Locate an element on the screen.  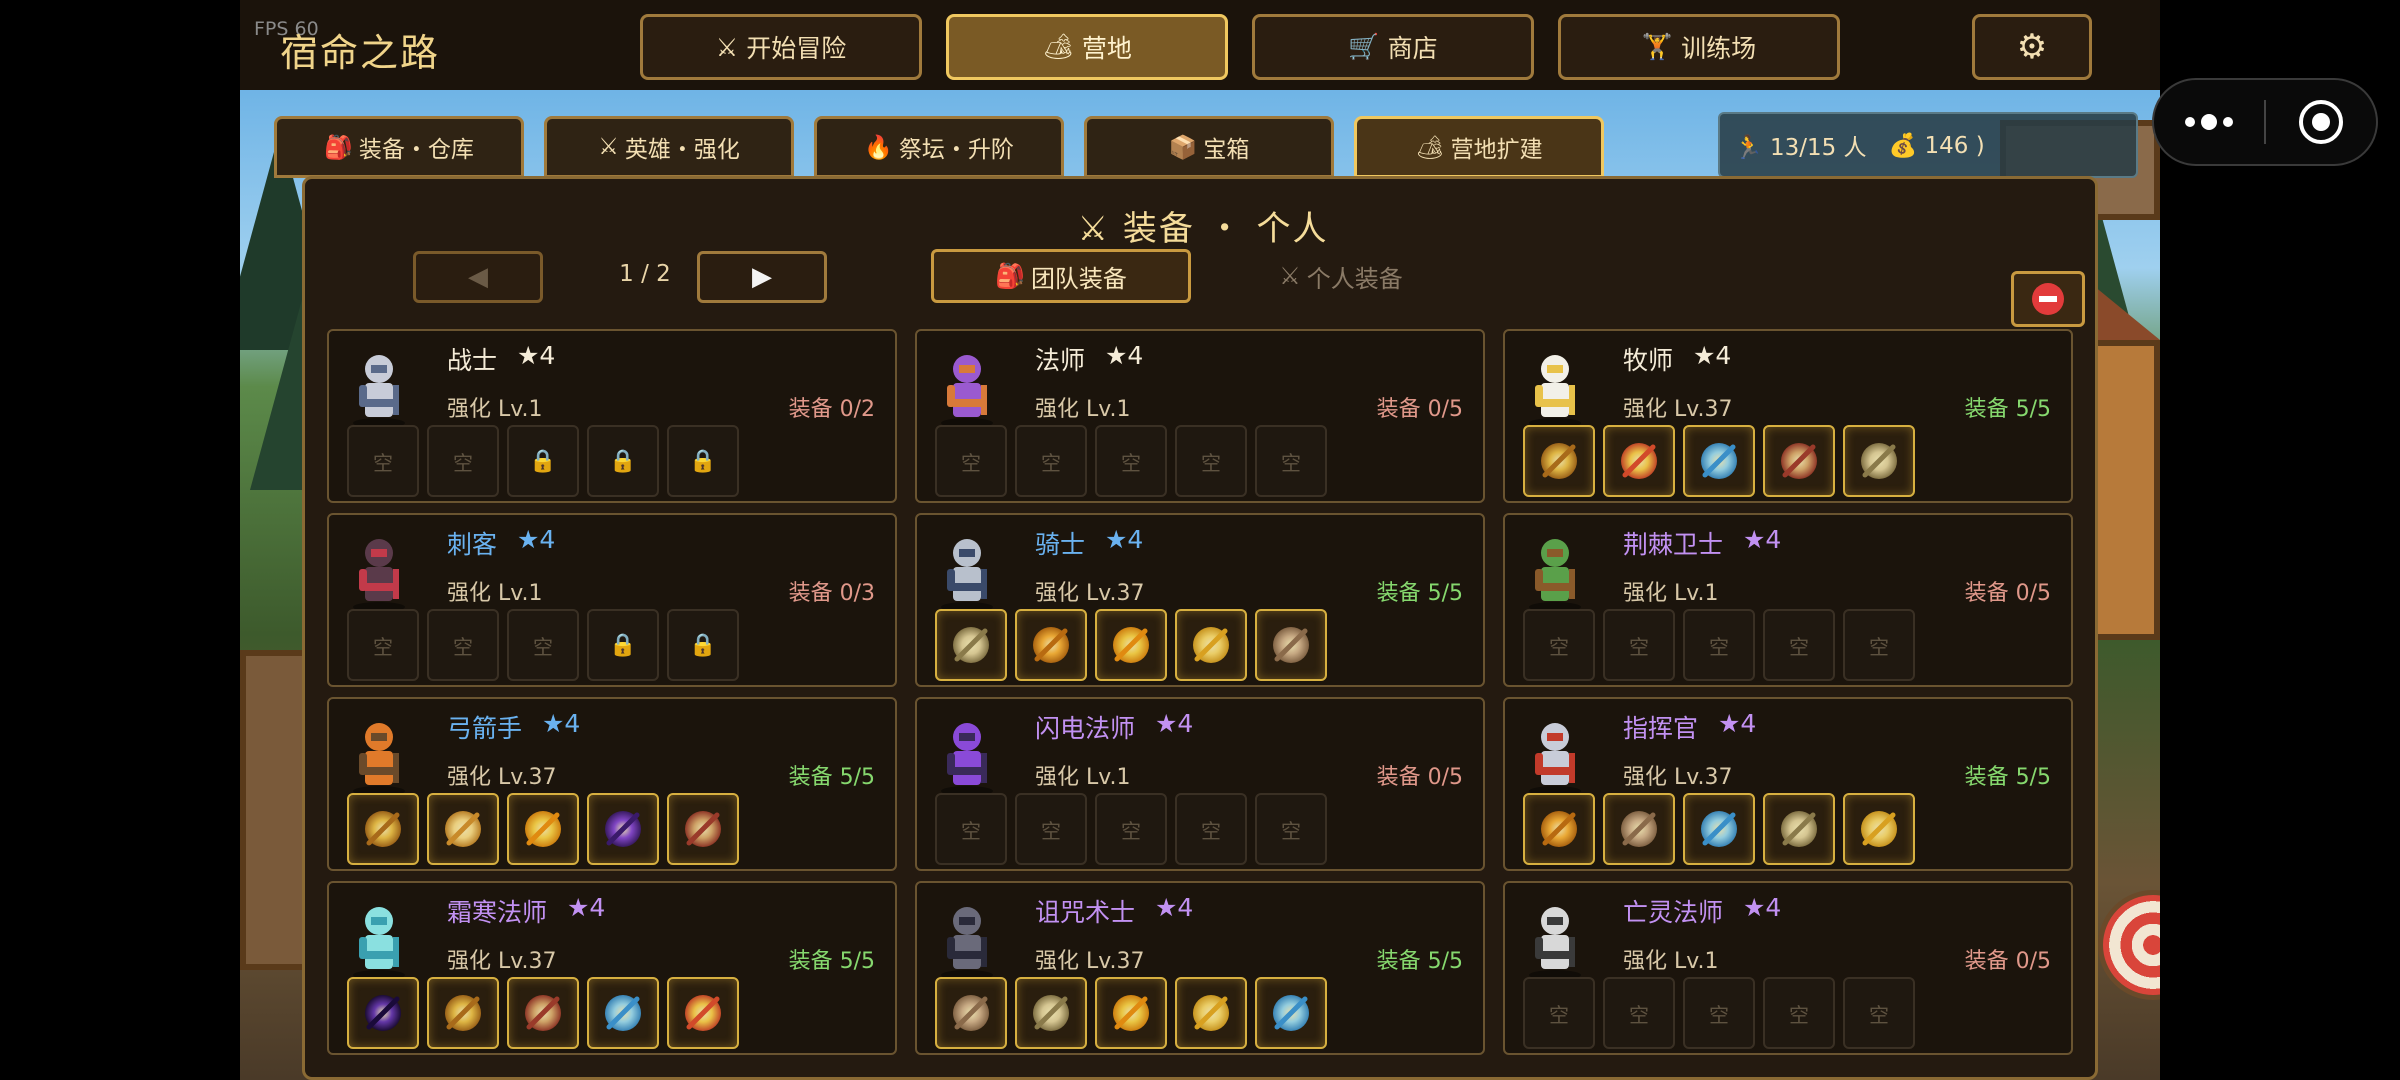
top-bar: FPS 60 宿命之路 ⚔ 开始冒险 🏕 营地 🛒 商店 🏋 训练场 ⚙ is located at coordinates (1200, 45).